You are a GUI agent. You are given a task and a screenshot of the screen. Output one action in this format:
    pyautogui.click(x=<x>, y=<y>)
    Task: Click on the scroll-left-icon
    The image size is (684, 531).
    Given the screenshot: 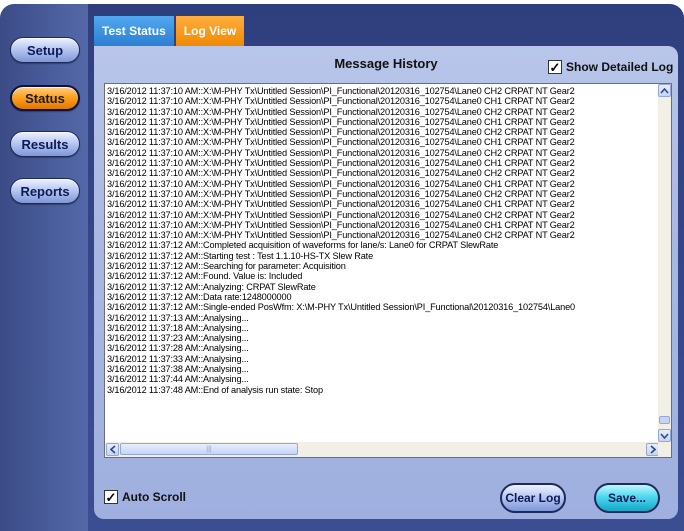 What is the action you would take?
    pyautogui.click(x=112, y=449)
    